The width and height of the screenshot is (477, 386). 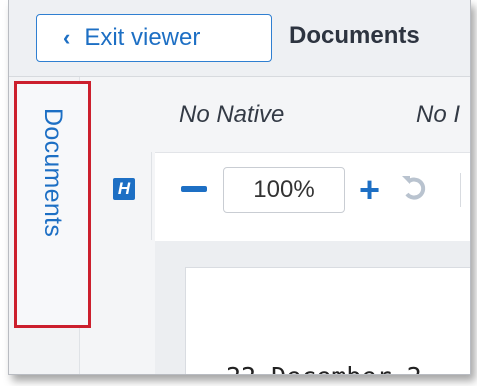 I want to click on page-title: Documents, so click(x=354, y=35).